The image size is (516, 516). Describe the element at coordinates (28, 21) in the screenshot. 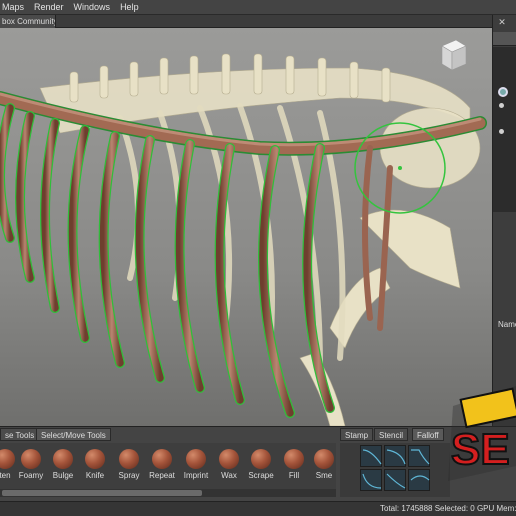

I see `tab-community: box Community` at that location.